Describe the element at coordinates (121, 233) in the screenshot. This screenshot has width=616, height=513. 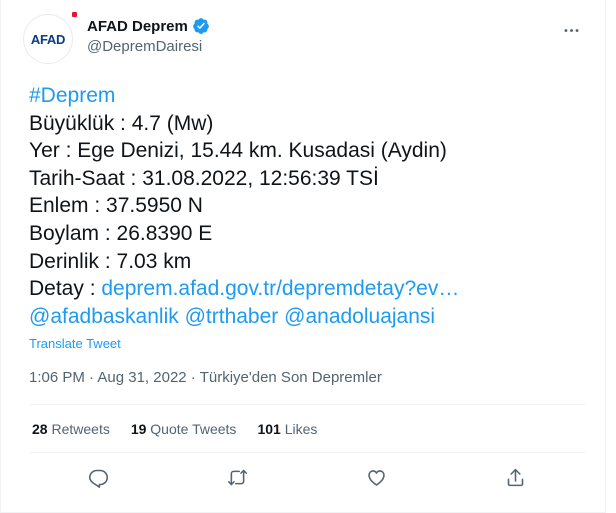
I see `longitude-line: Boylam : 26.8390 E` at that location.